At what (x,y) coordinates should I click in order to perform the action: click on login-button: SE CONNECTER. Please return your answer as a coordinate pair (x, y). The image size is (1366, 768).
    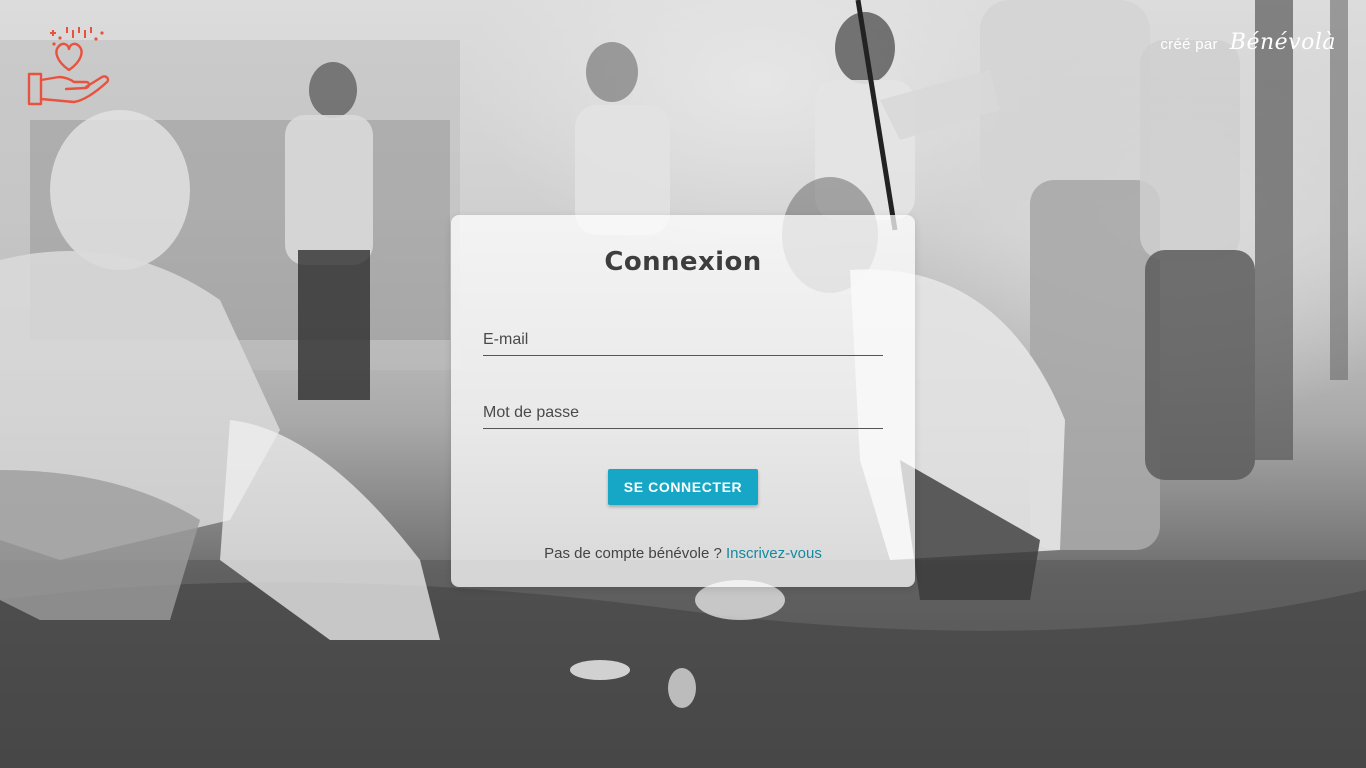
    Looking at the image, I should click on (683, 487).